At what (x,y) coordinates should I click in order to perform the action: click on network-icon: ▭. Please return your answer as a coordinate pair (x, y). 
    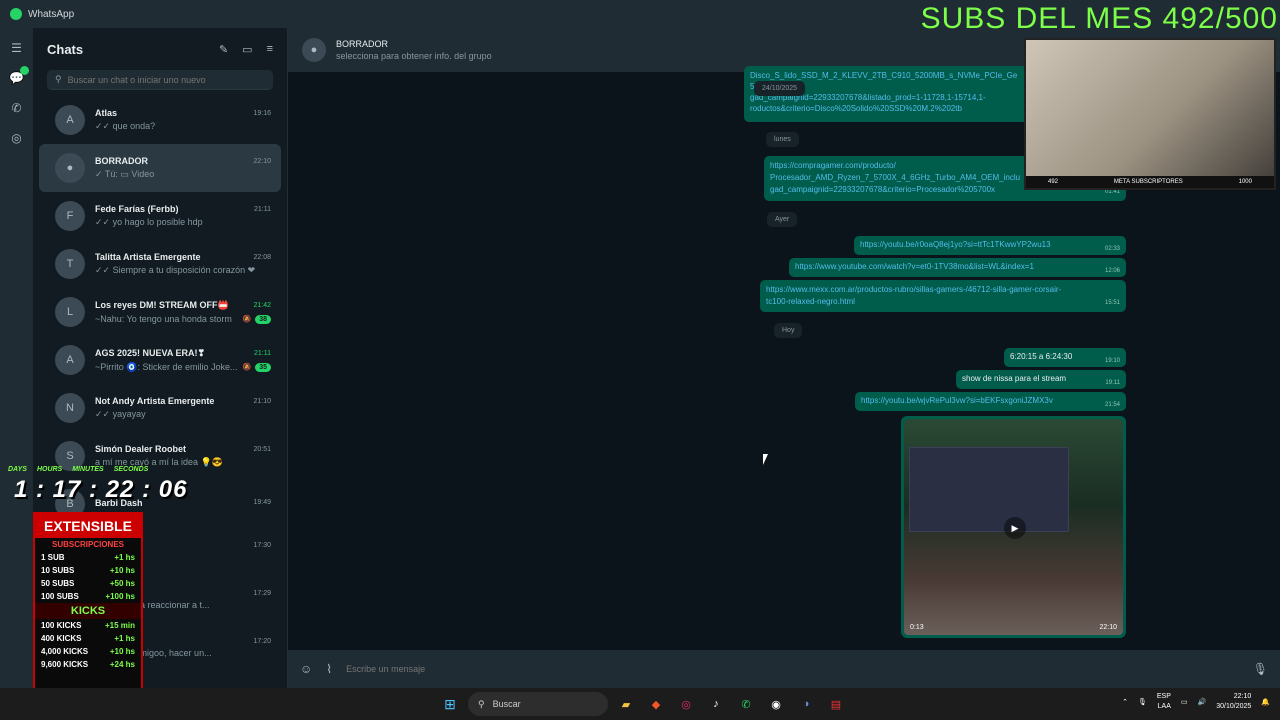
    Looking at the image, I should click on (1184, 702).